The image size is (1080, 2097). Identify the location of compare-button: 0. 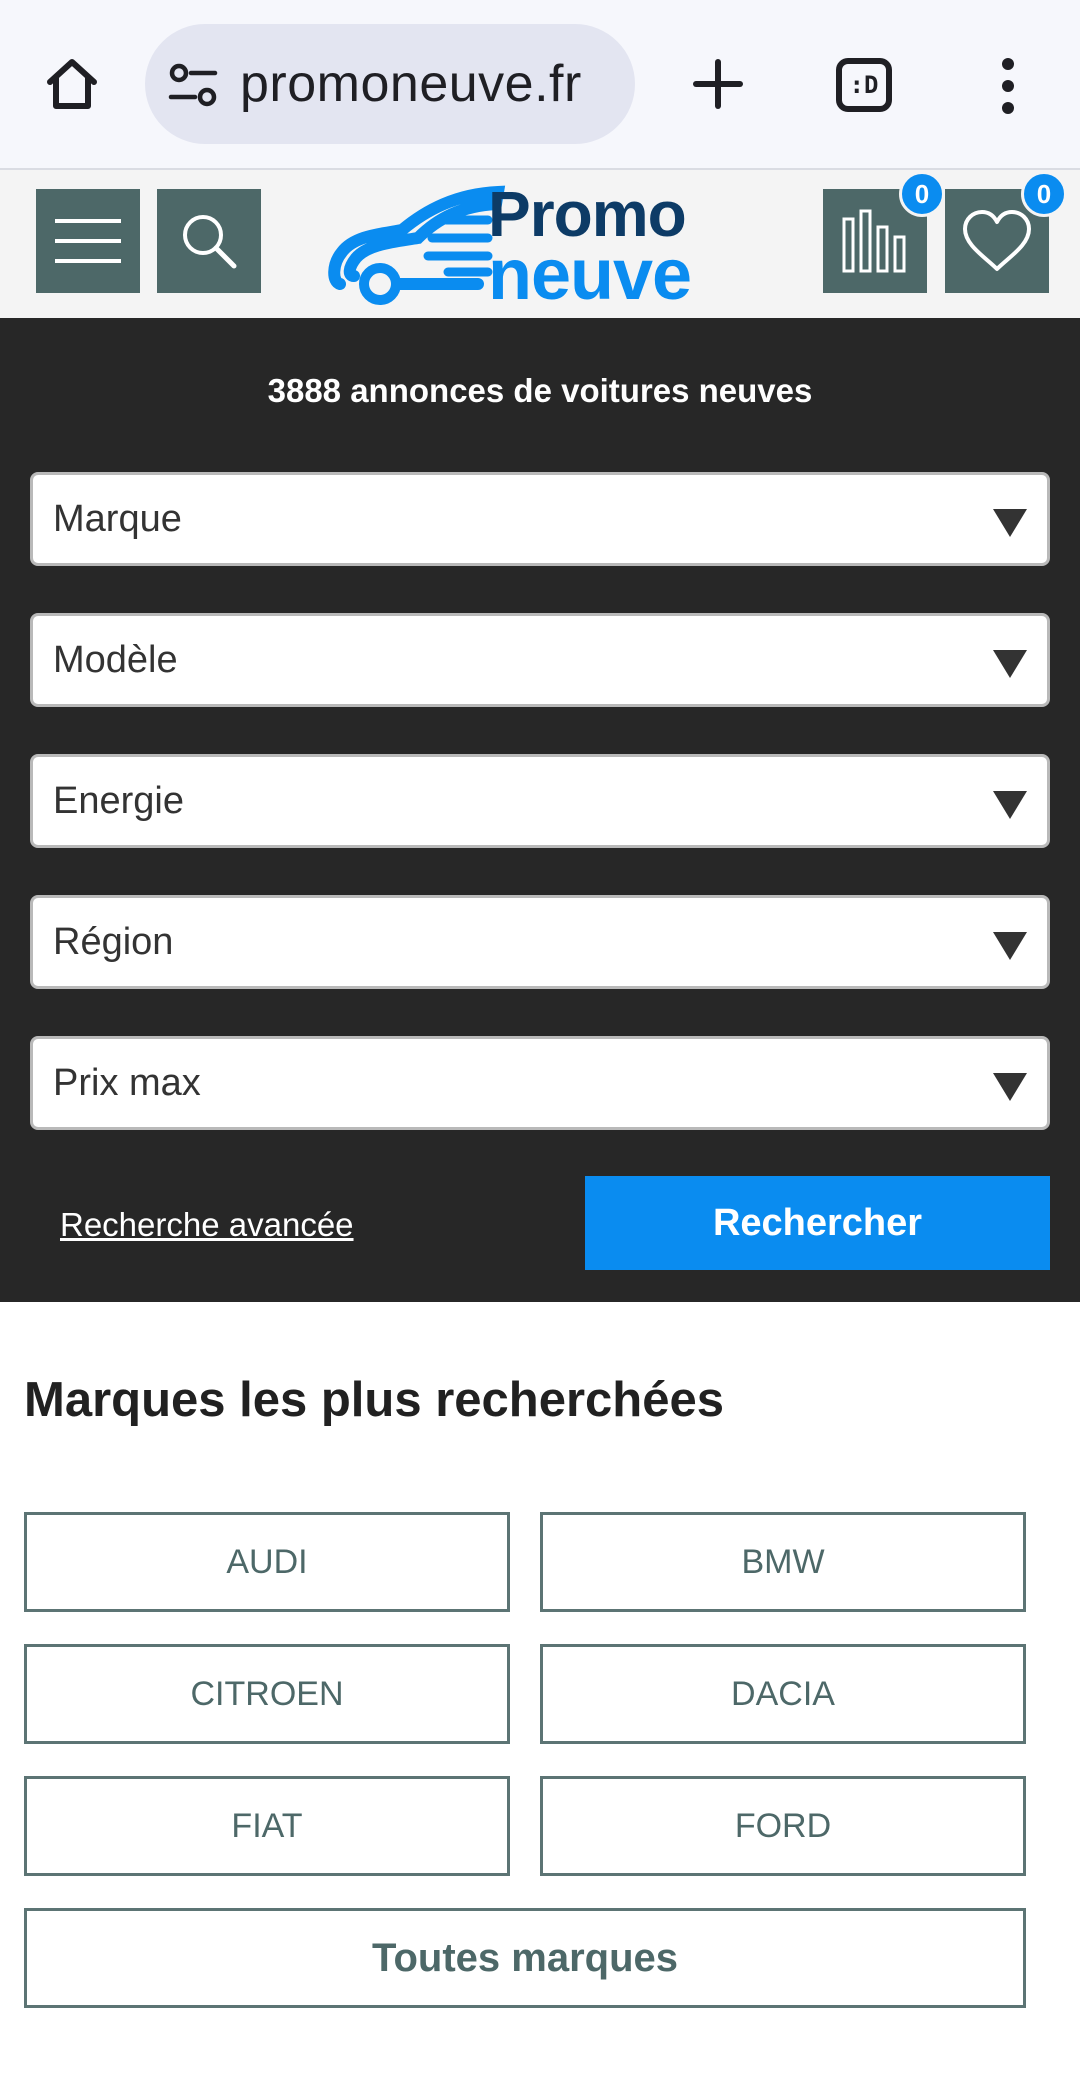
(884, 232).